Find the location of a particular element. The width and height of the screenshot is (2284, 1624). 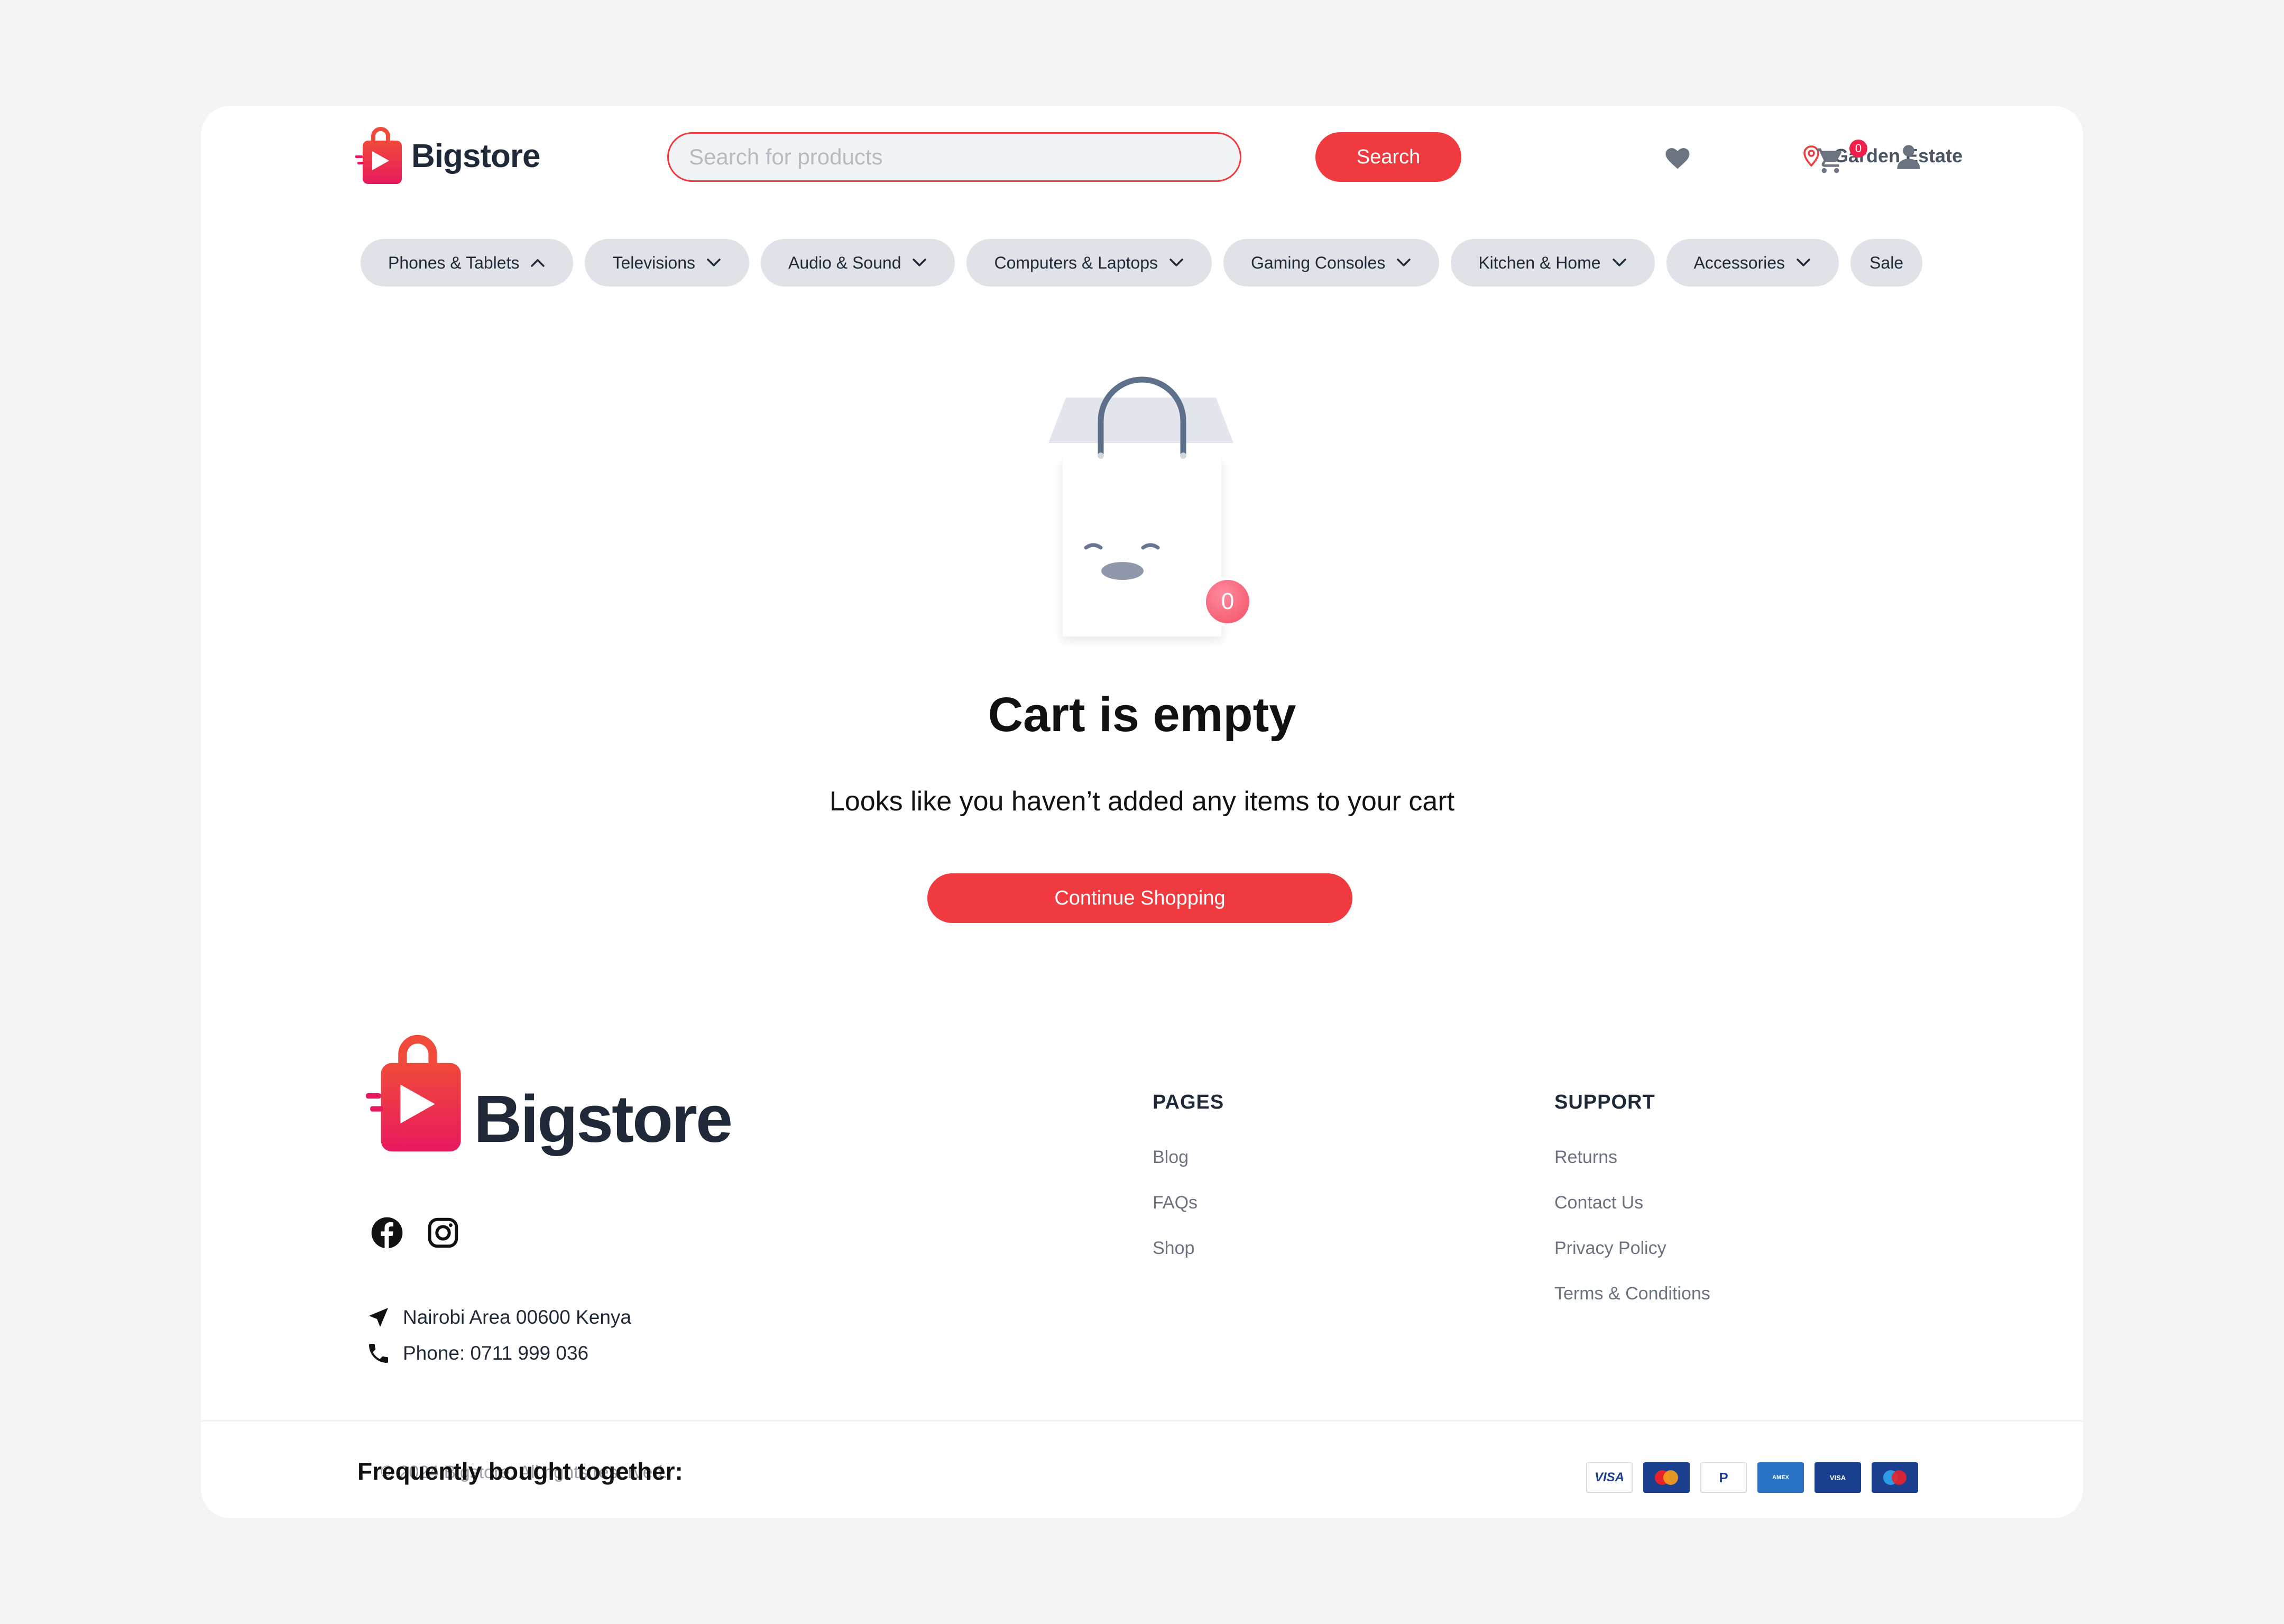

visa-electron-icon: VISA is located at coordinates (1838, 1477).